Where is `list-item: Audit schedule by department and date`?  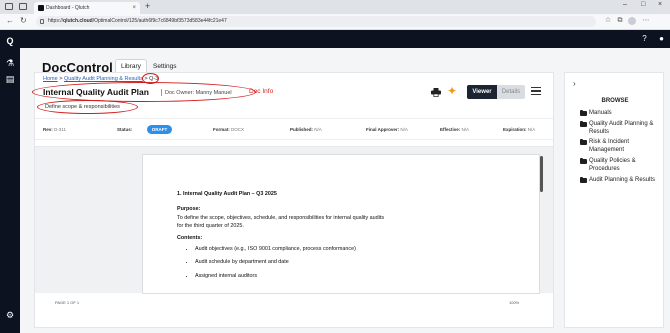 list-item: Audit schedule by department and date is located at coordinates (291, 262).